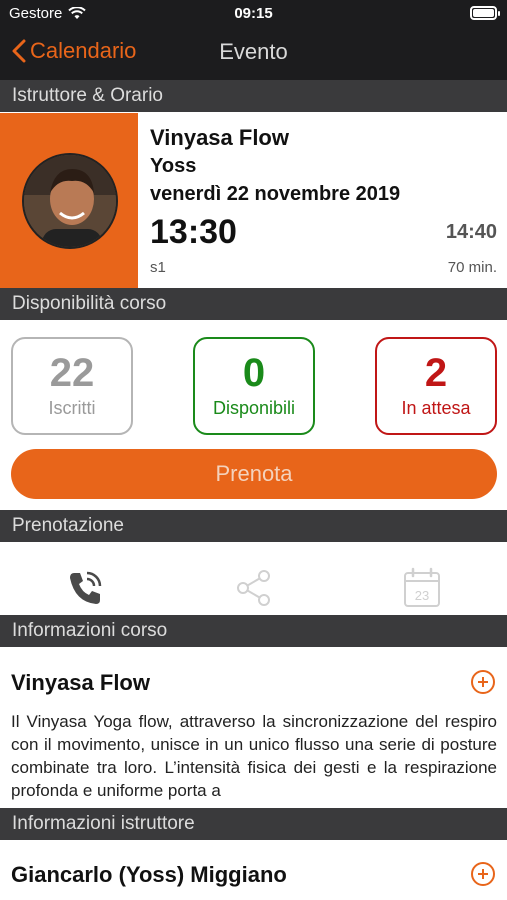 The width and height of the screenshot is (507, 900). I want to click on enrolled-label: Iscritti, so click(72, 408).